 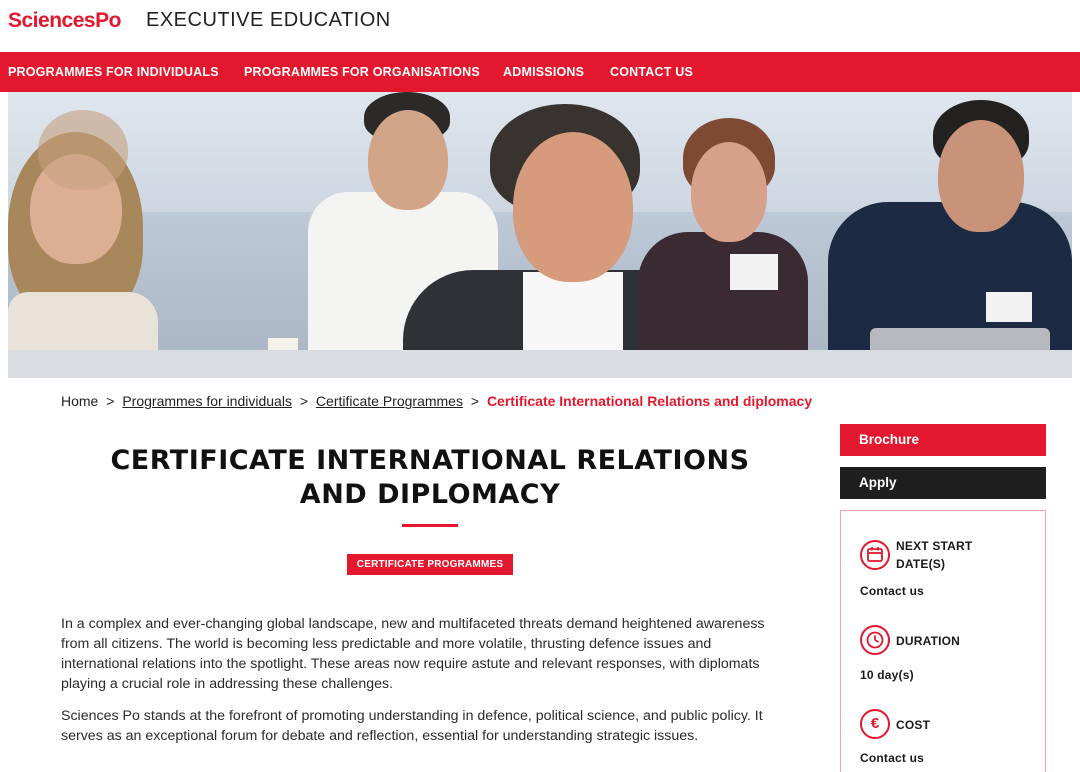 What do you see at coordinates (430, 525) in the screenshot?
I see `title-divider` at bounding box center [430, 525].